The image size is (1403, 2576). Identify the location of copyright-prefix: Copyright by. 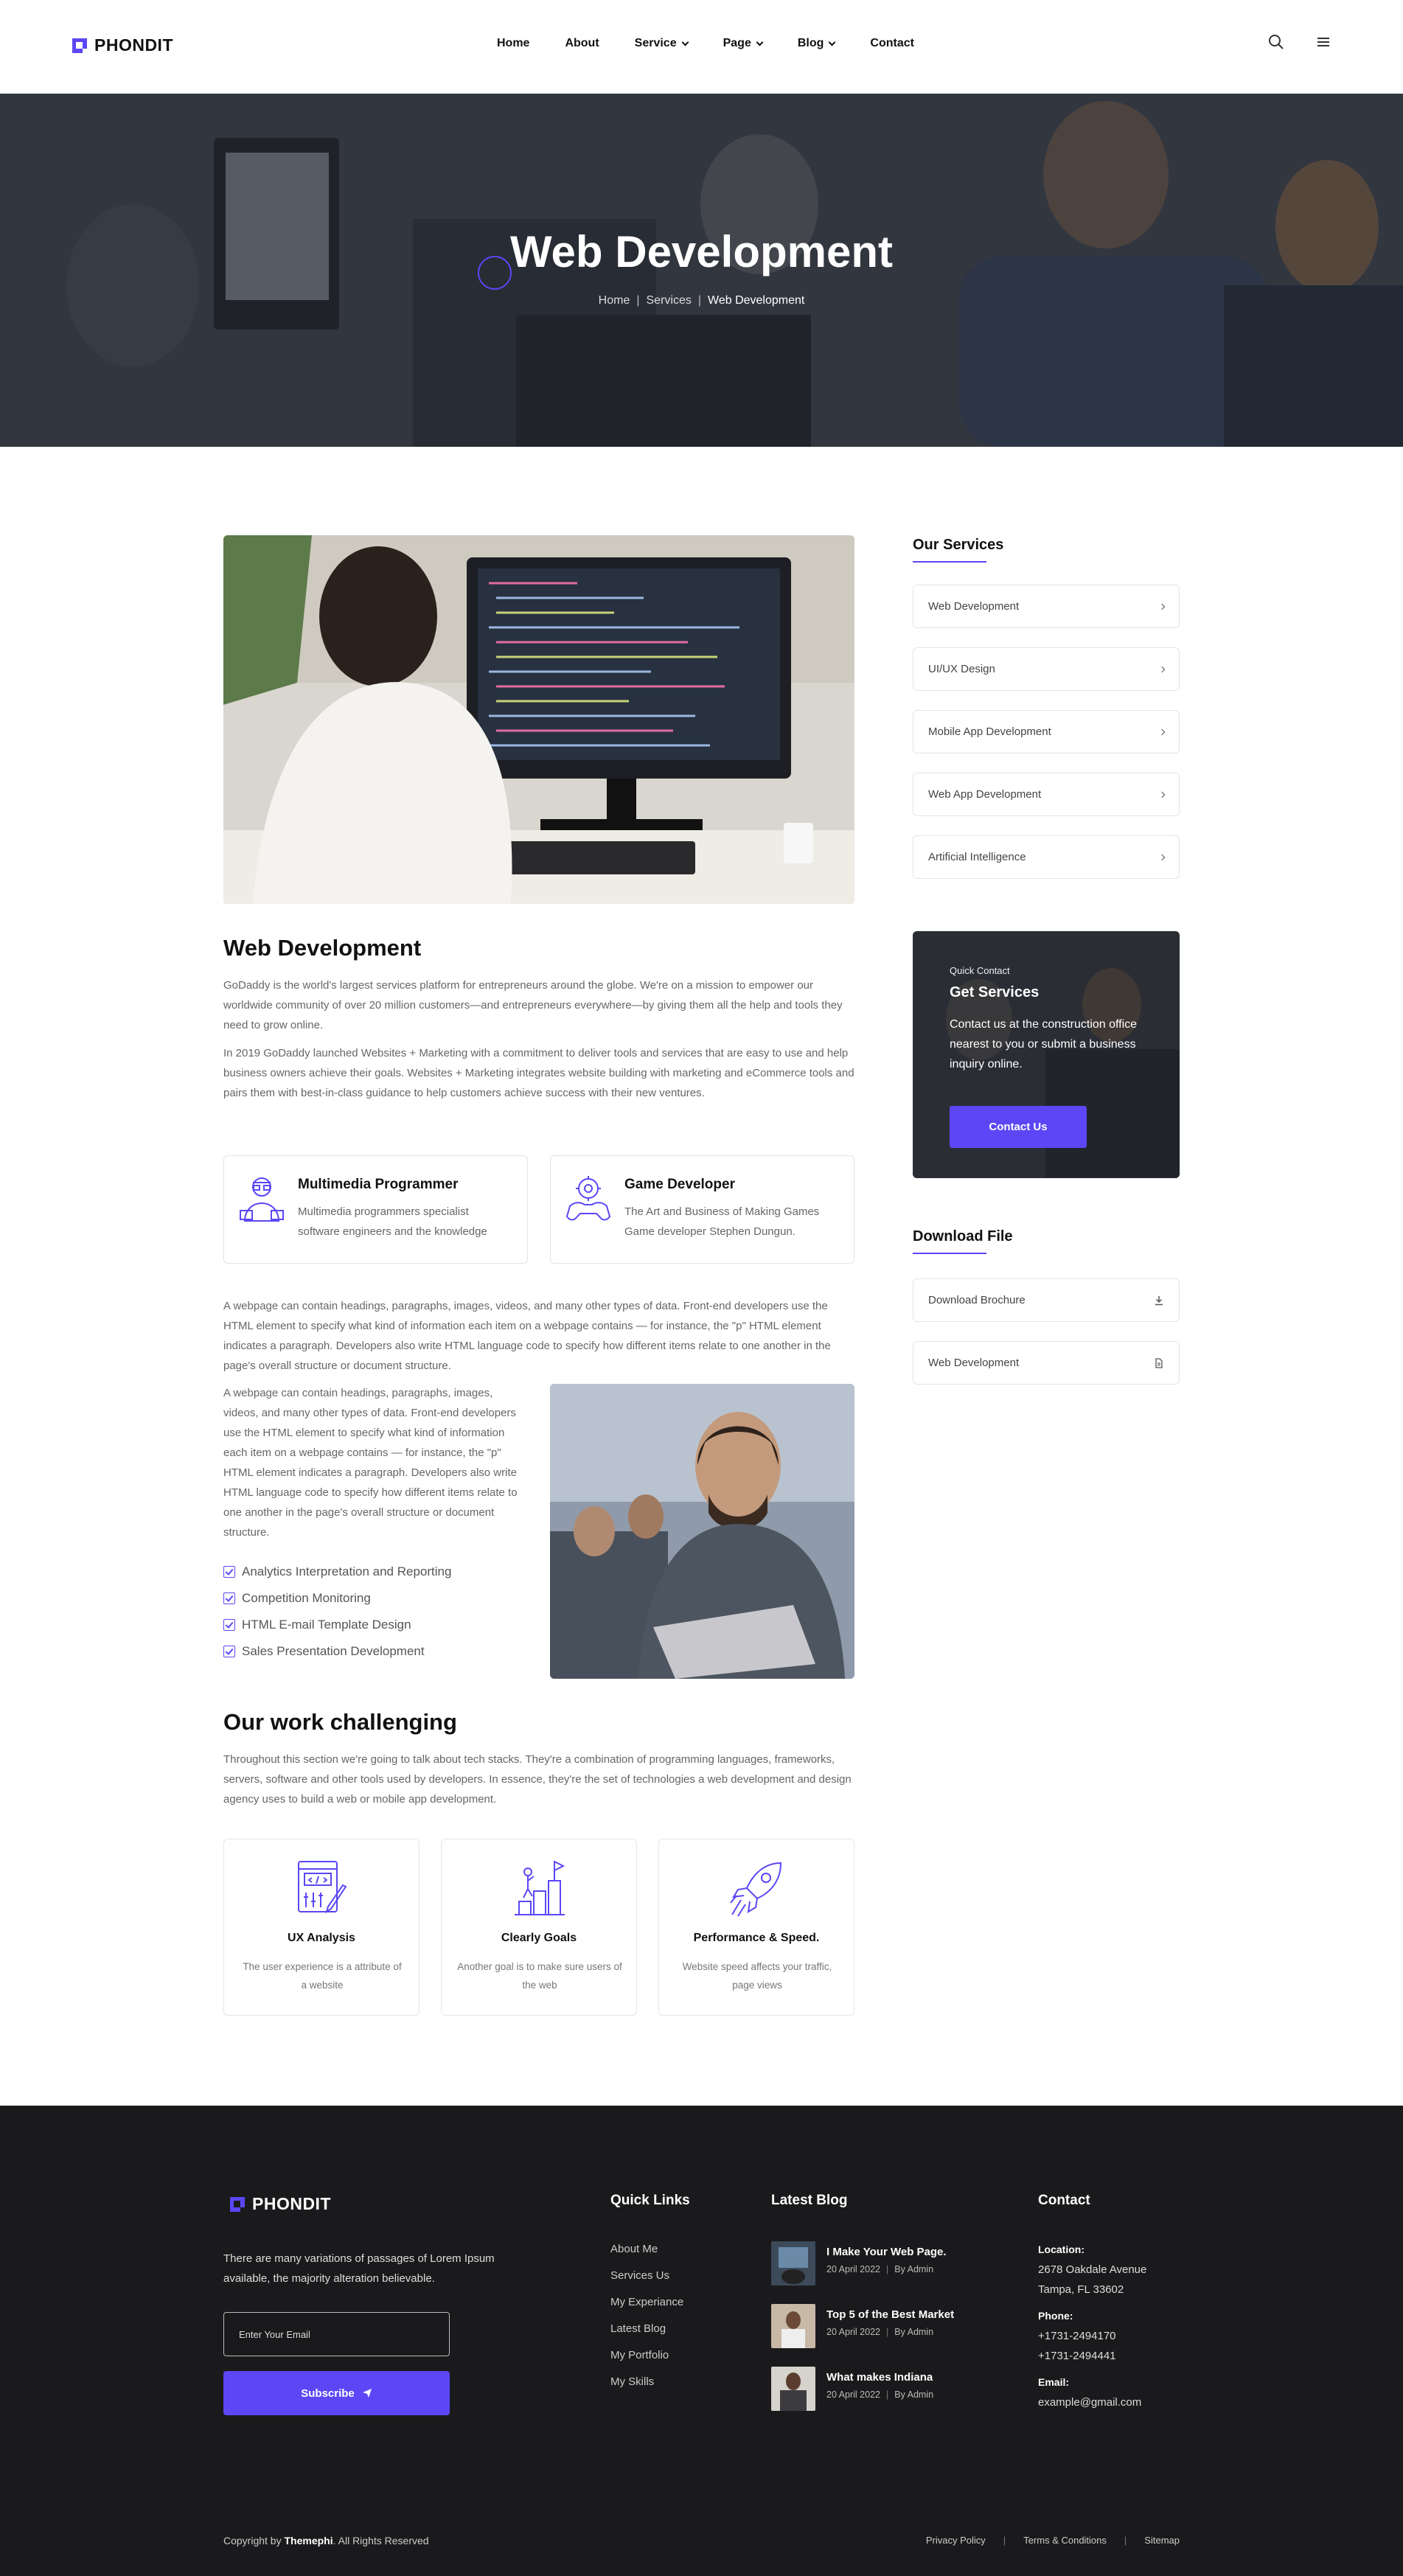
(252, 2541).